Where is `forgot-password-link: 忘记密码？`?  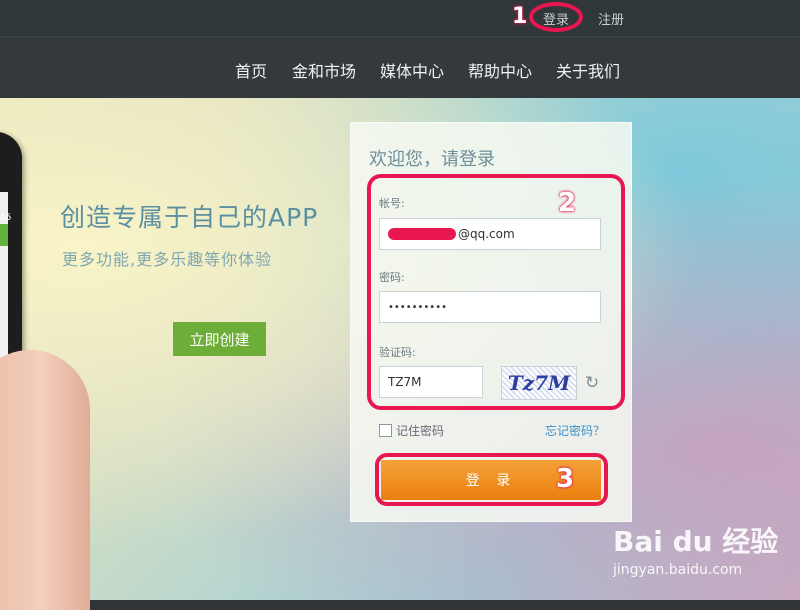
forgot-password-link: 忘记密码？ is located at coordinates (575, 430).